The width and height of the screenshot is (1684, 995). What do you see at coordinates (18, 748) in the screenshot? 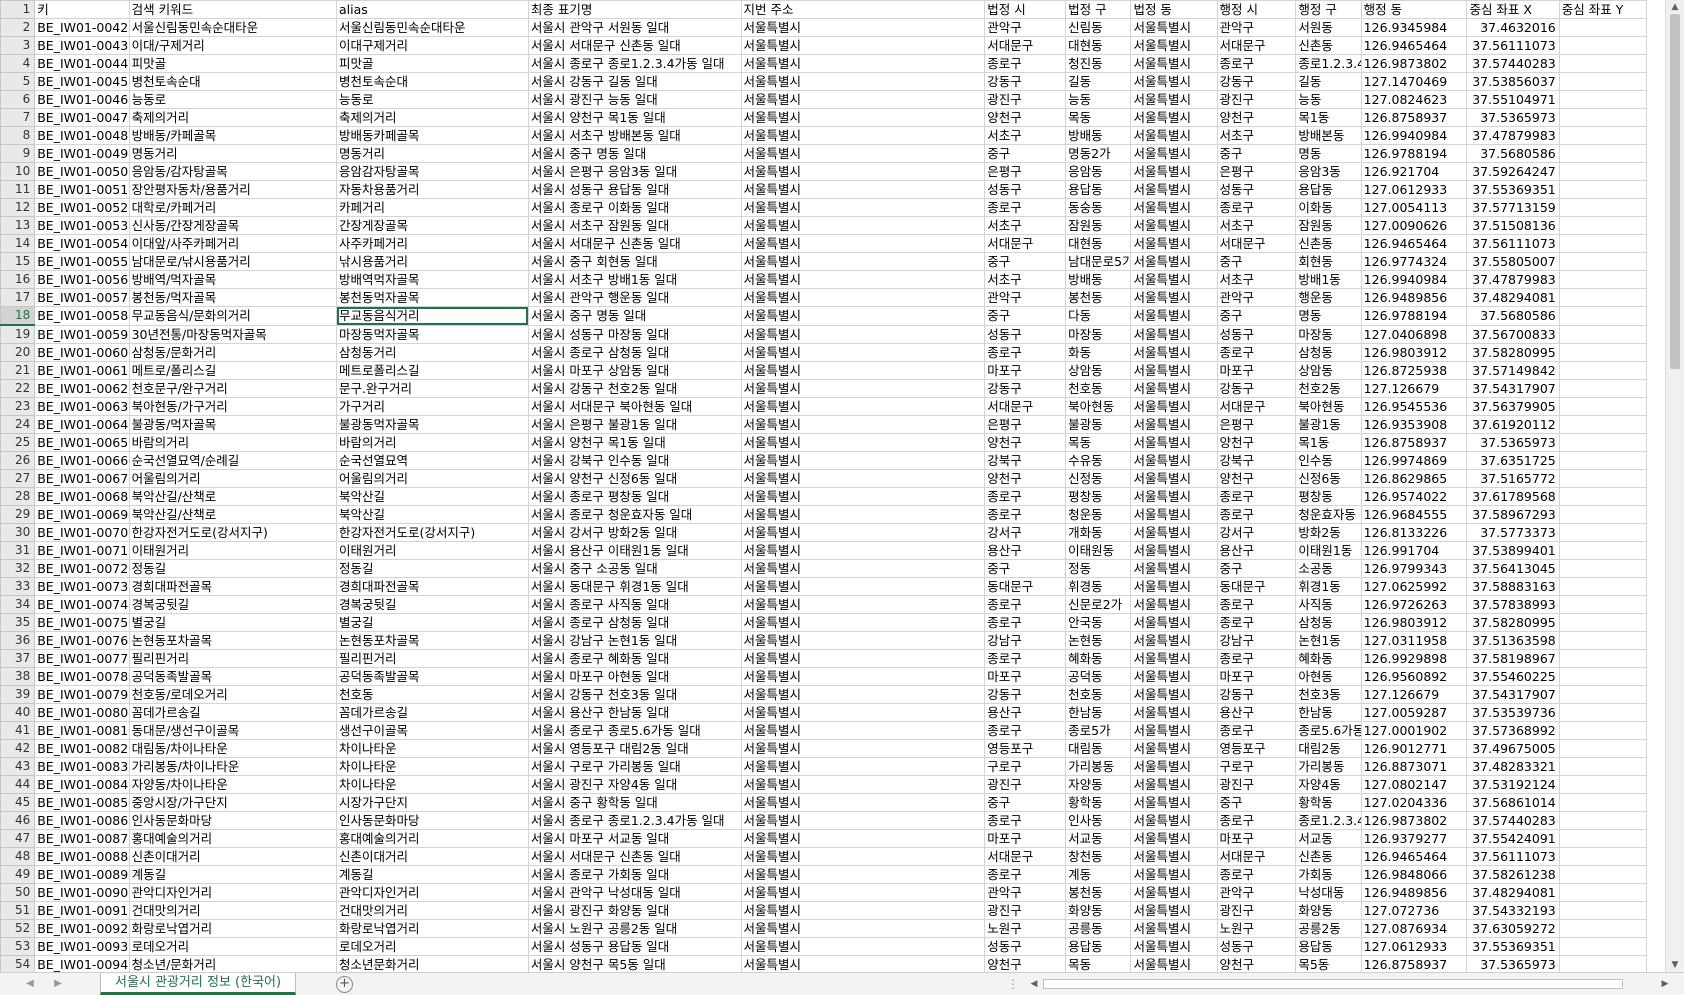
I see `row-header: 42` at bounding box center [18, 748].